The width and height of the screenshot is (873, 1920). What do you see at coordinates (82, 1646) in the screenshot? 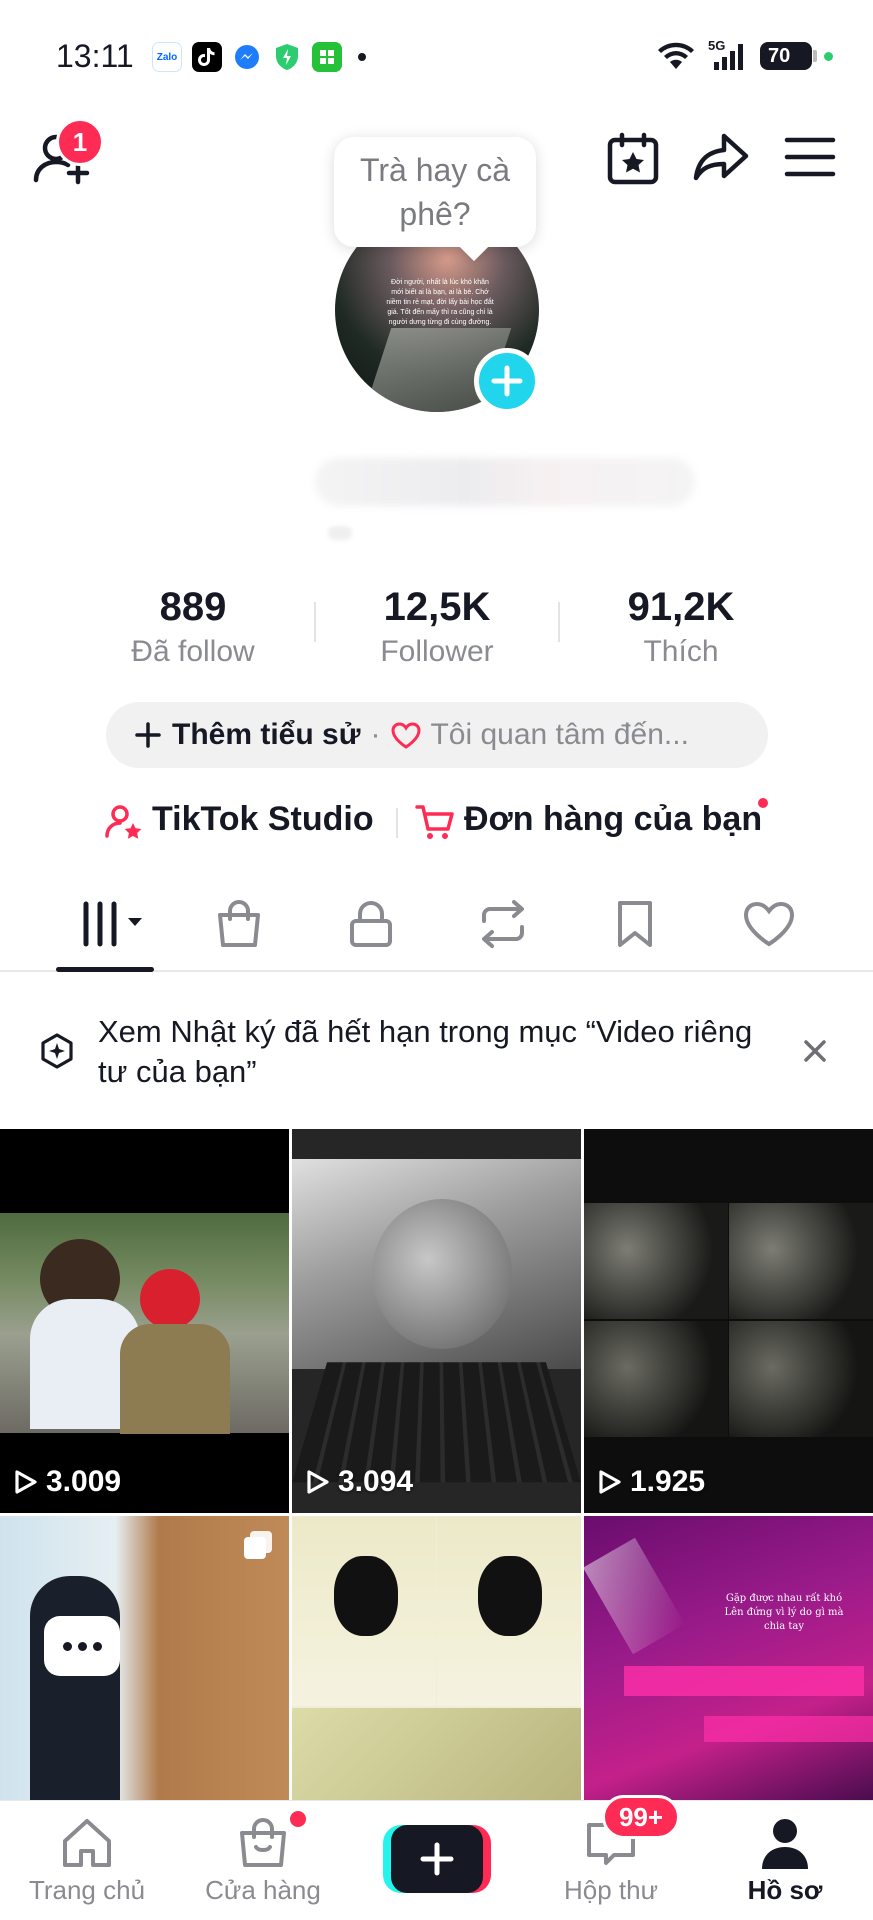
I see `chat-sticker` at bounding box center [82, 1646].